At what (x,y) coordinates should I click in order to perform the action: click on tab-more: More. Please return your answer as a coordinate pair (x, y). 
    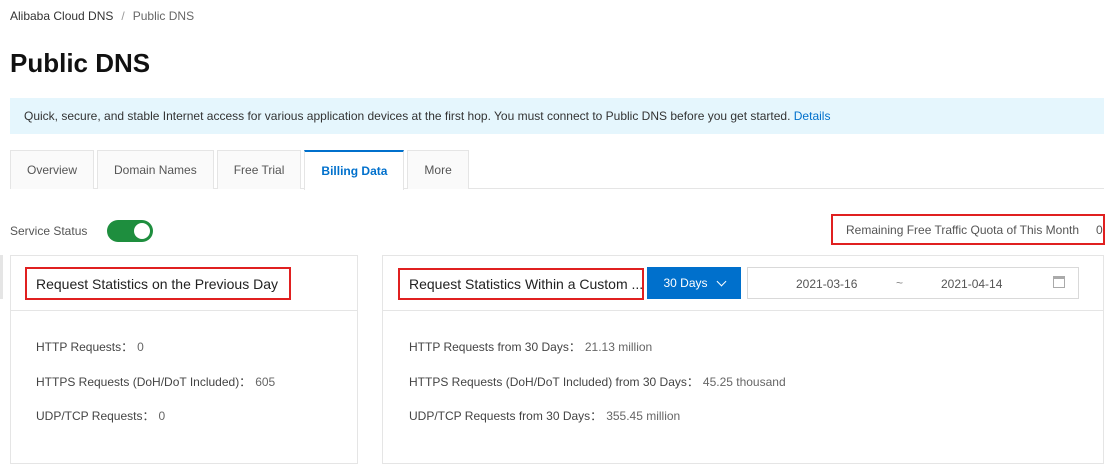
    Looking at the image, I should click on (438, 169).